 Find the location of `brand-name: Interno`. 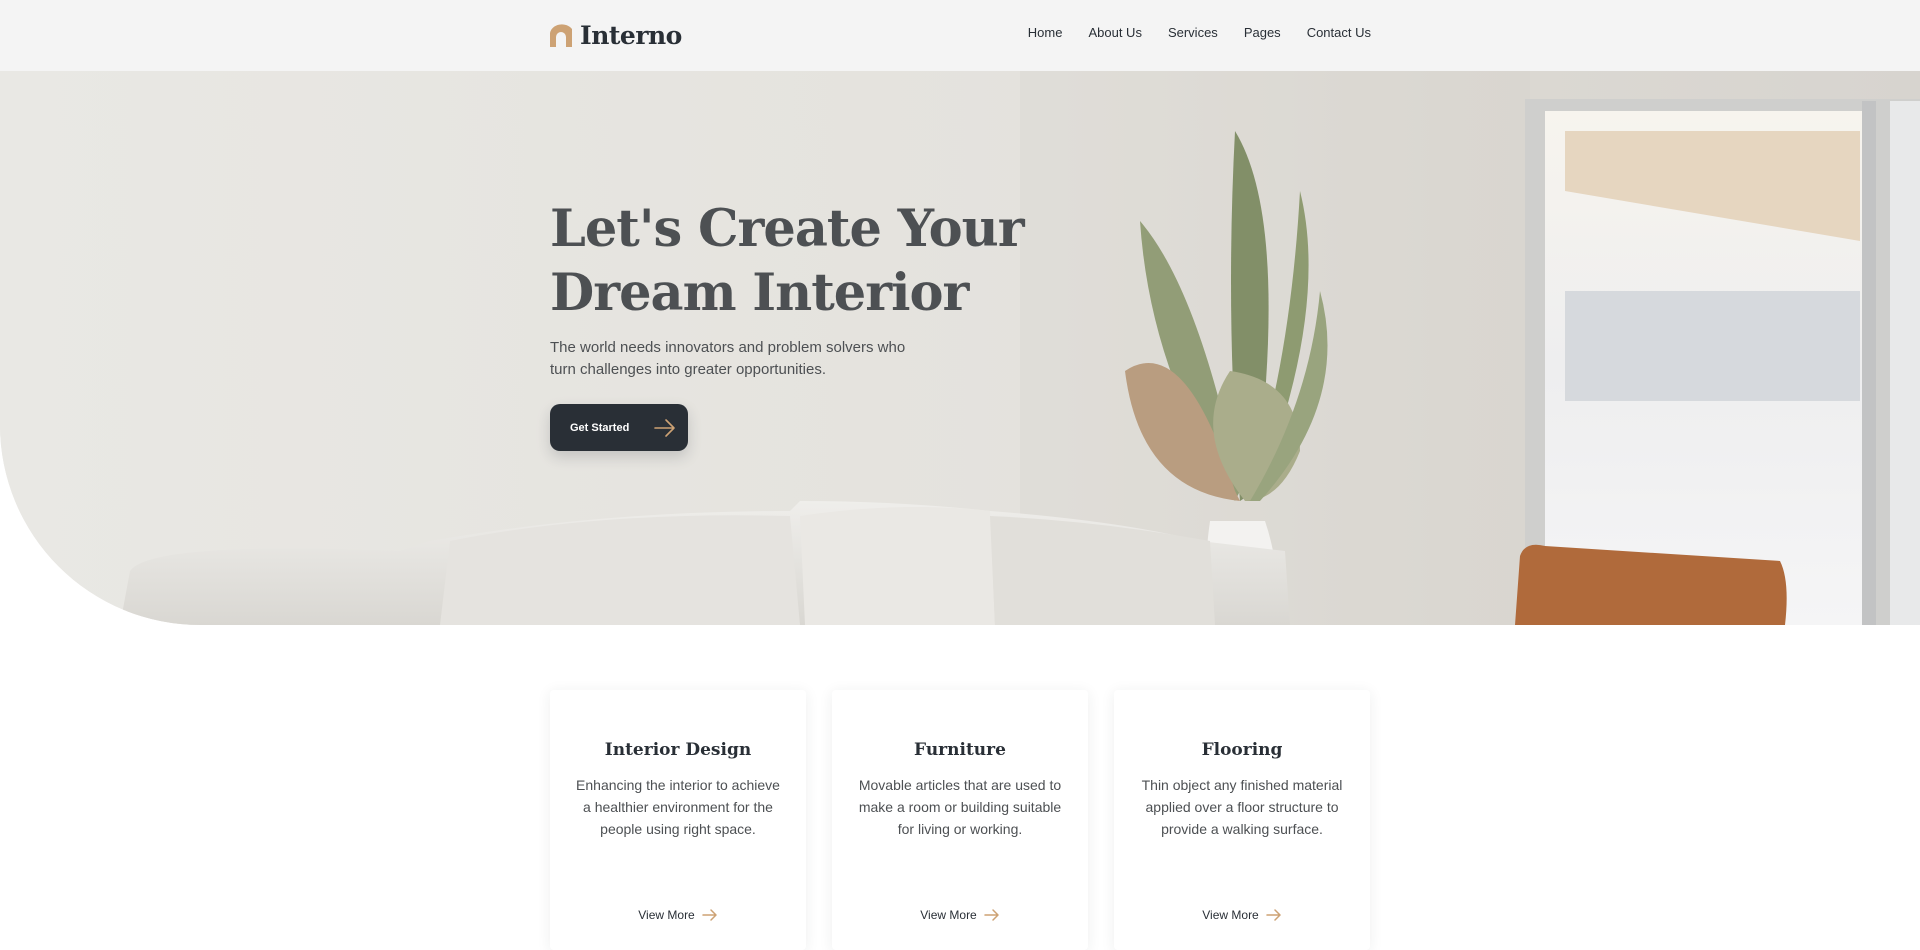

brand-name: Interno is located at coordinates (631, 35).